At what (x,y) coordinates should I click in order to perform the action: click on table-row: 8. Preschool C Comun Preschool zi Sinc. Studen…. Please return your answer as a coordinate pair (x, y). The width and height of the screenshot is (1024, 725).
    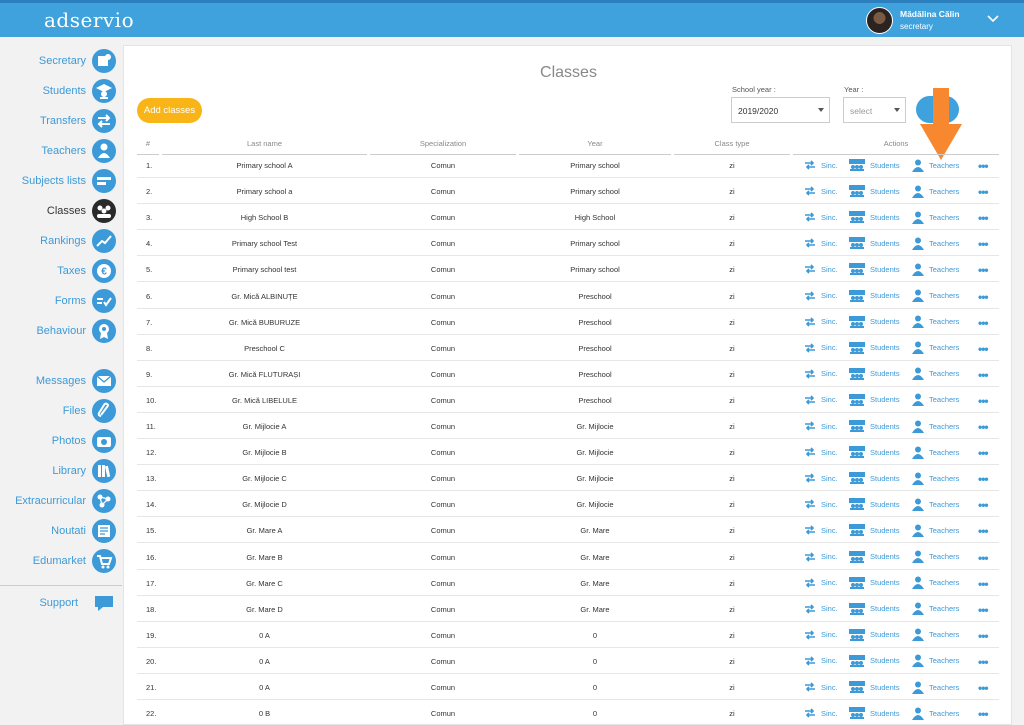
    Looking at the image, I should click on (568, 348).